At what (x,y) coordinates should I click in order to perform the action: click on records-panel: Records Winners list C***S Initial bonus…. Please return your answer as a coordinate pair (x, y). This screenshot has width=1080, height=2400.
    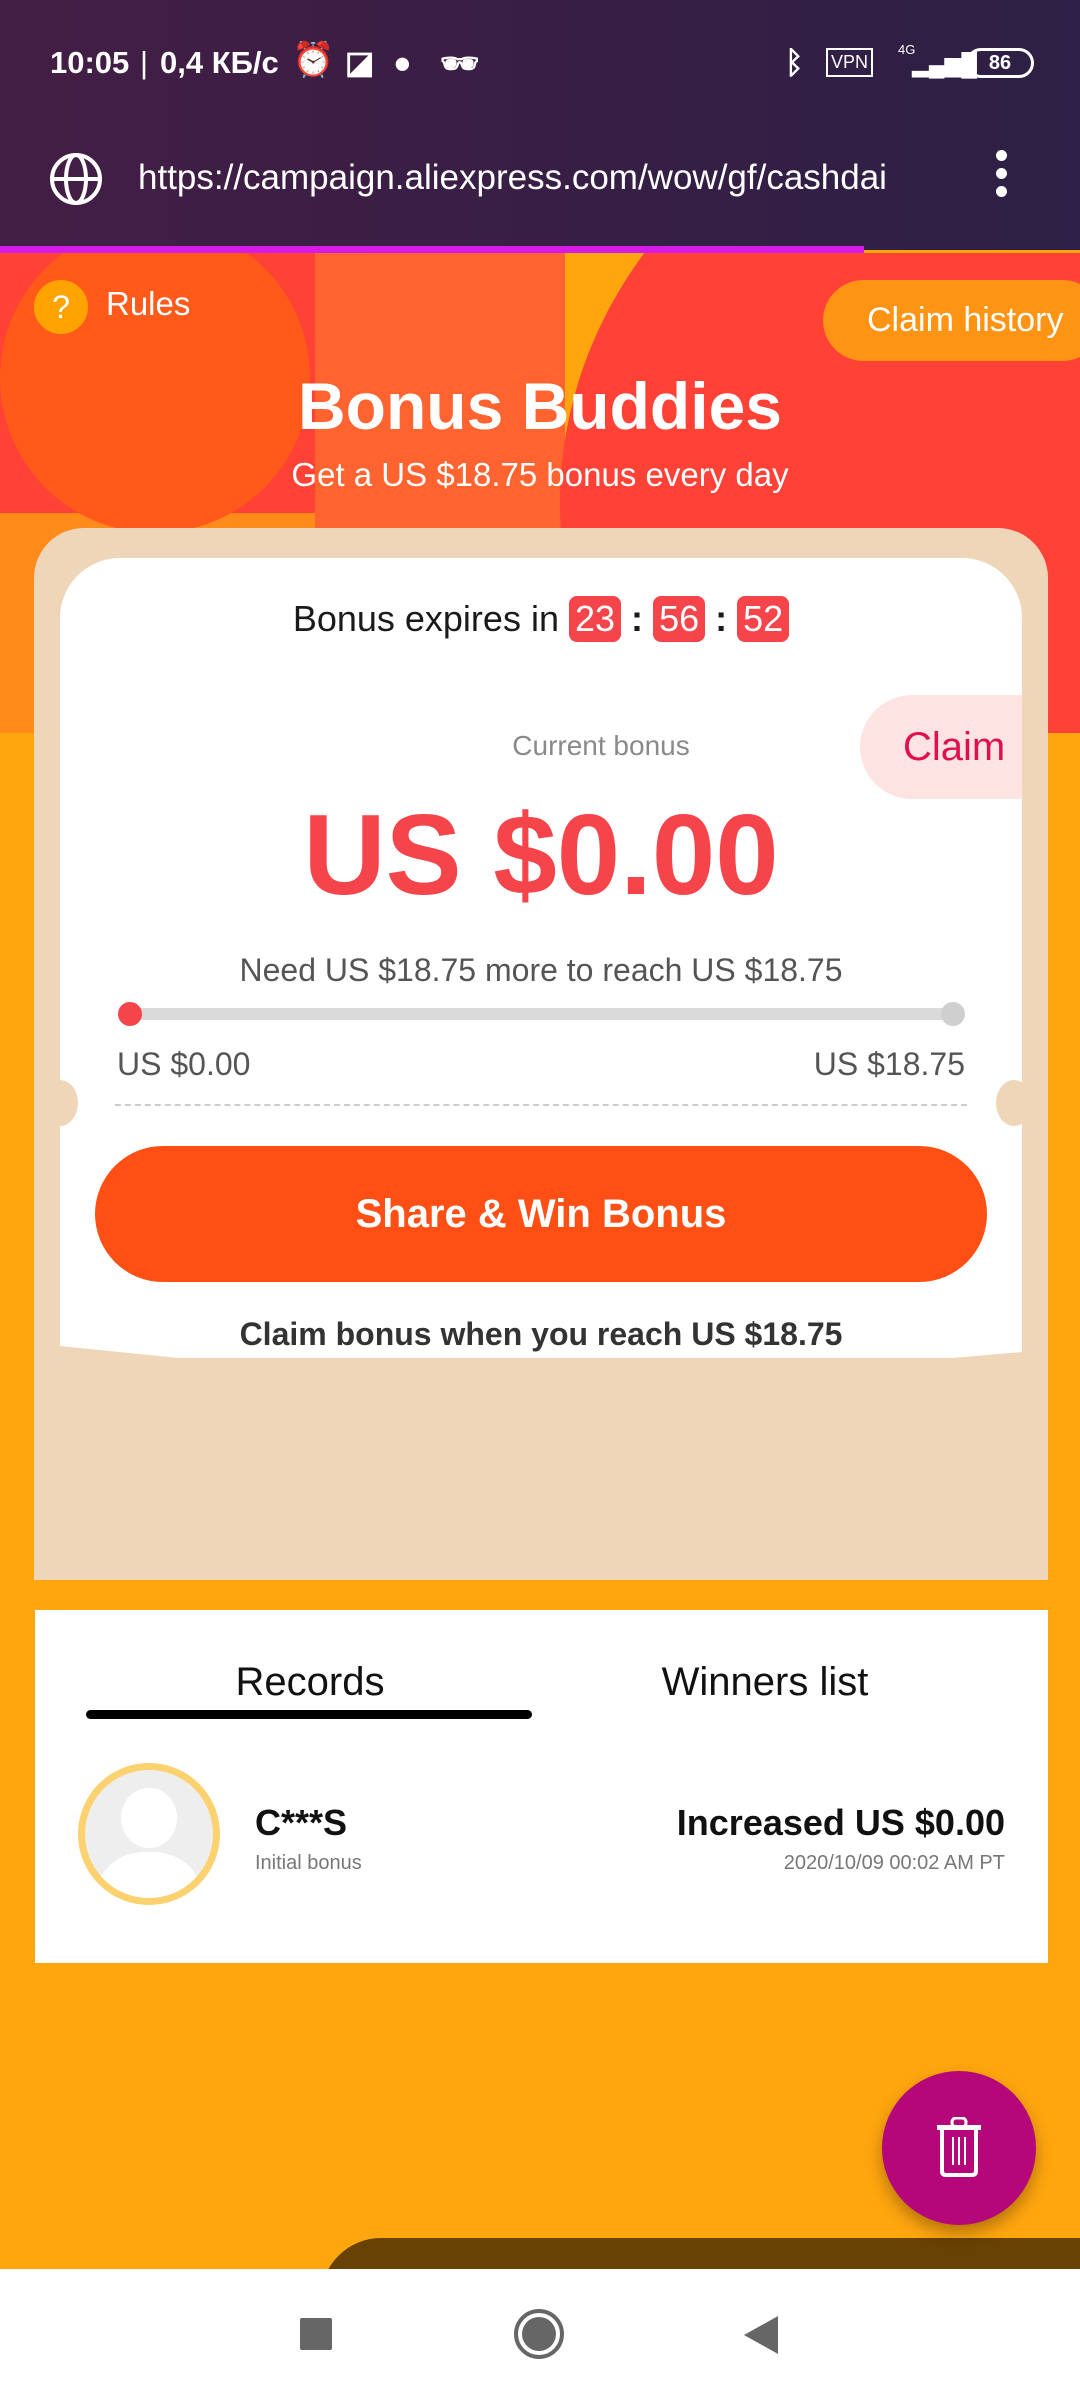
    Looking at the image, I should click on (541, 1786).